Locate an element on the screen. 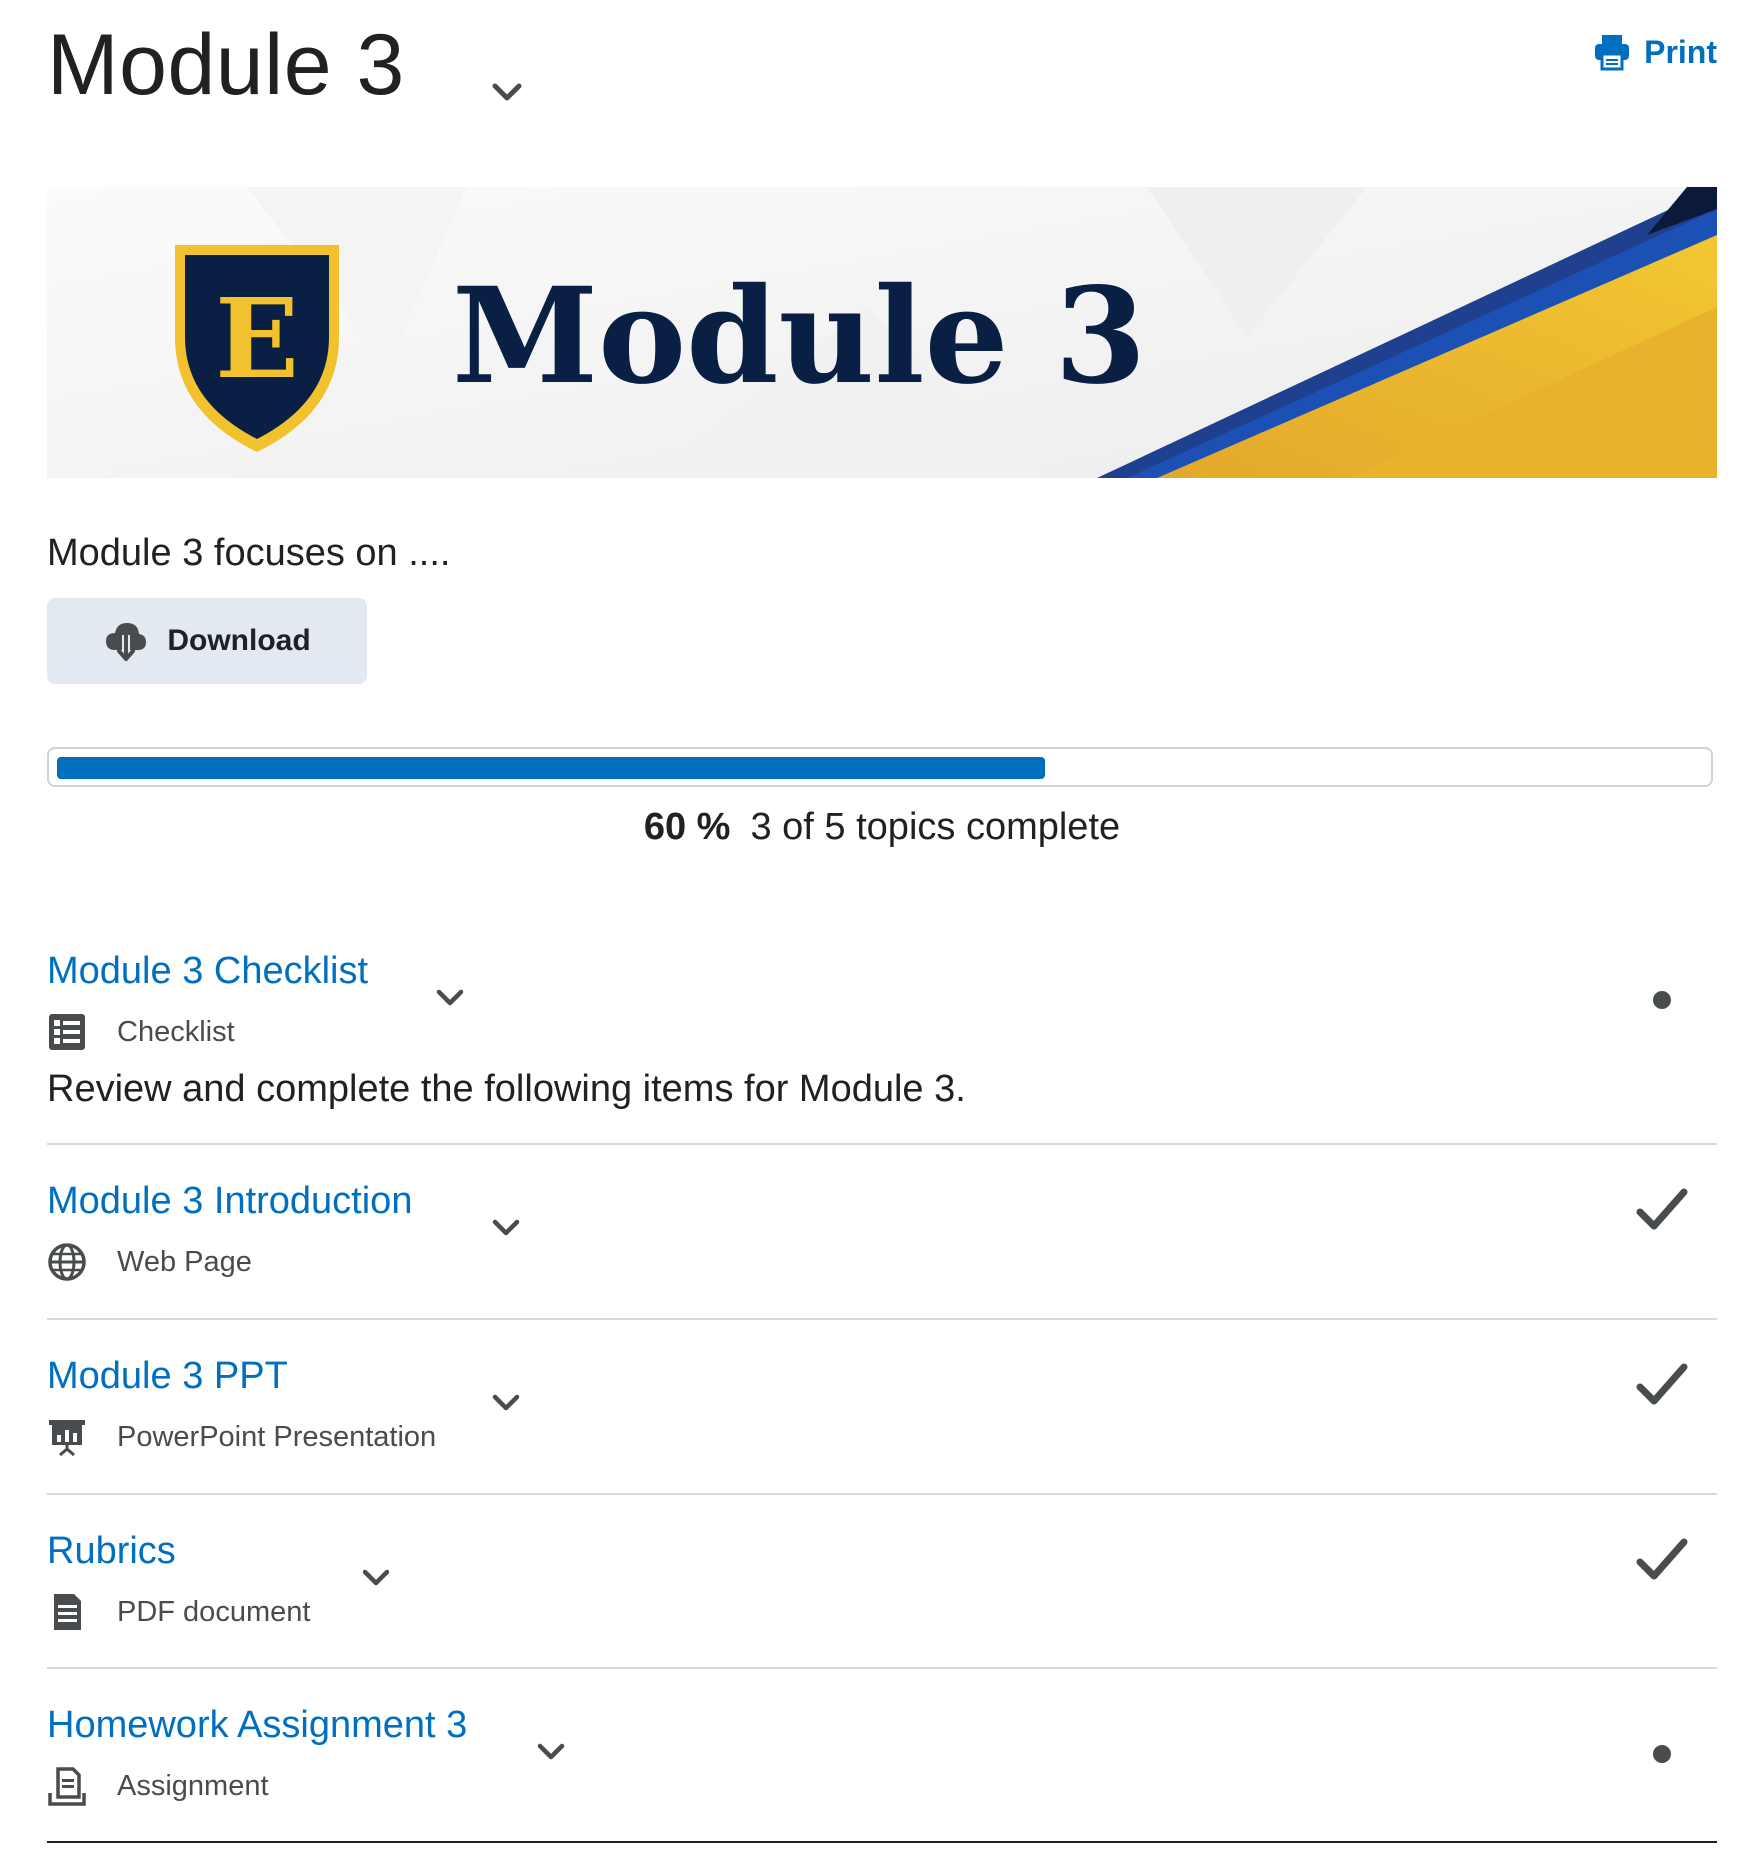 This screenshot has height=1862, width=1764. topic-type: PowerPoint Presentation is located at coordinates (241, 1437).